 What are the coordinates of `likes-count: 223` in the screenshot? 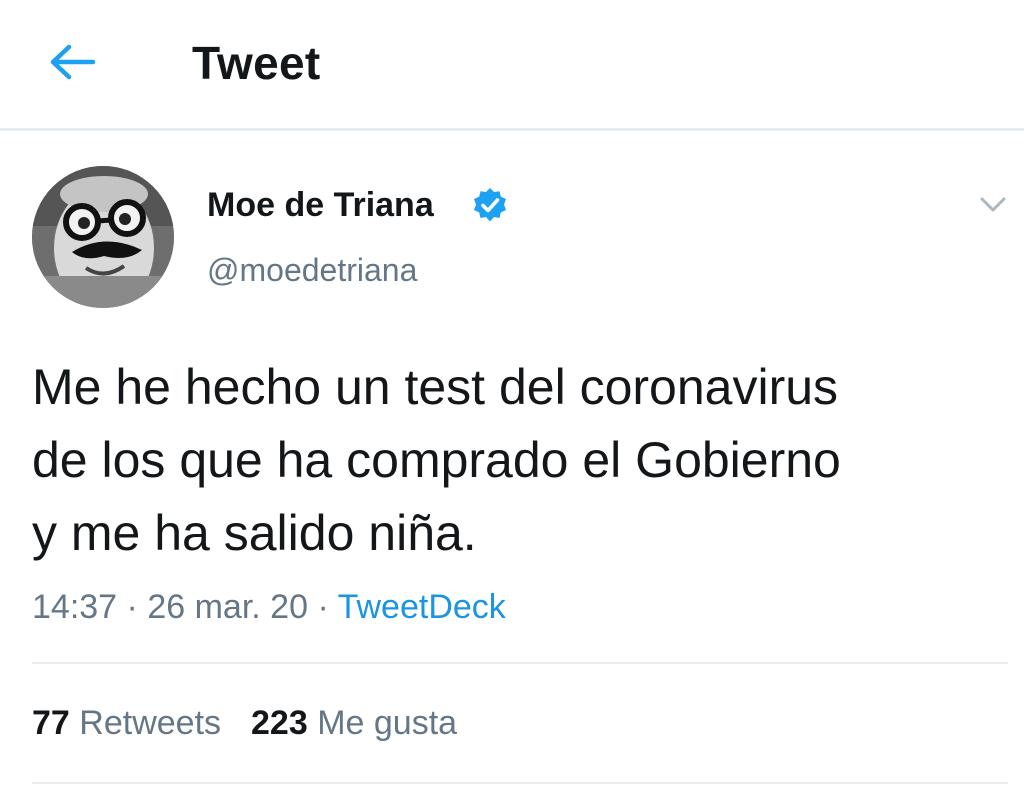 It's located at (279, 723).